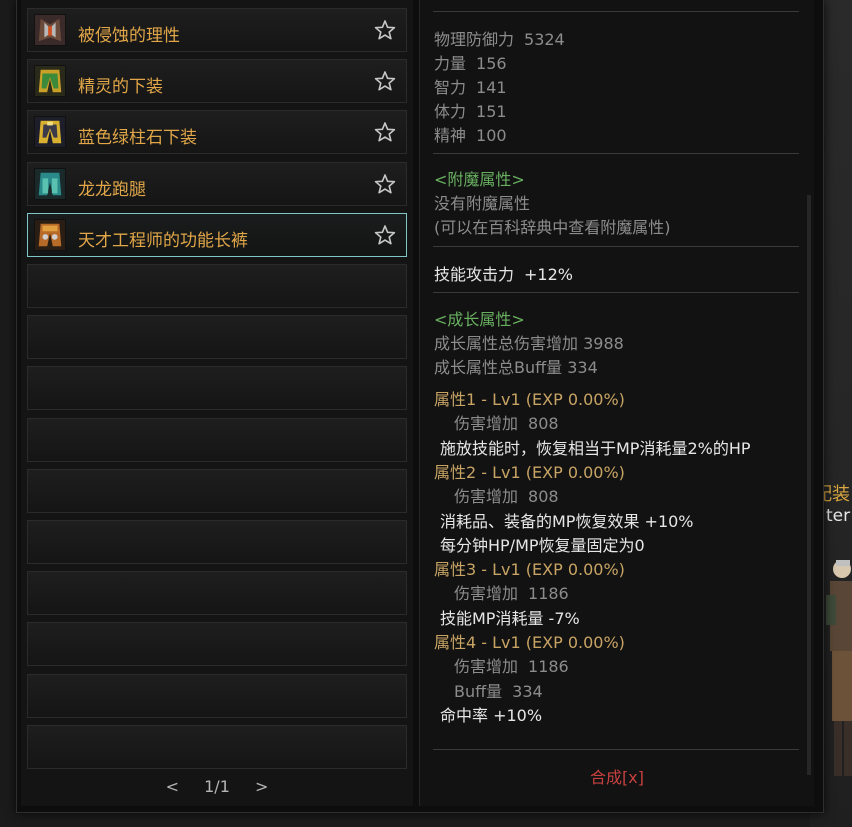  I want to click on page-indicator: 1/1, so click(217, 786).